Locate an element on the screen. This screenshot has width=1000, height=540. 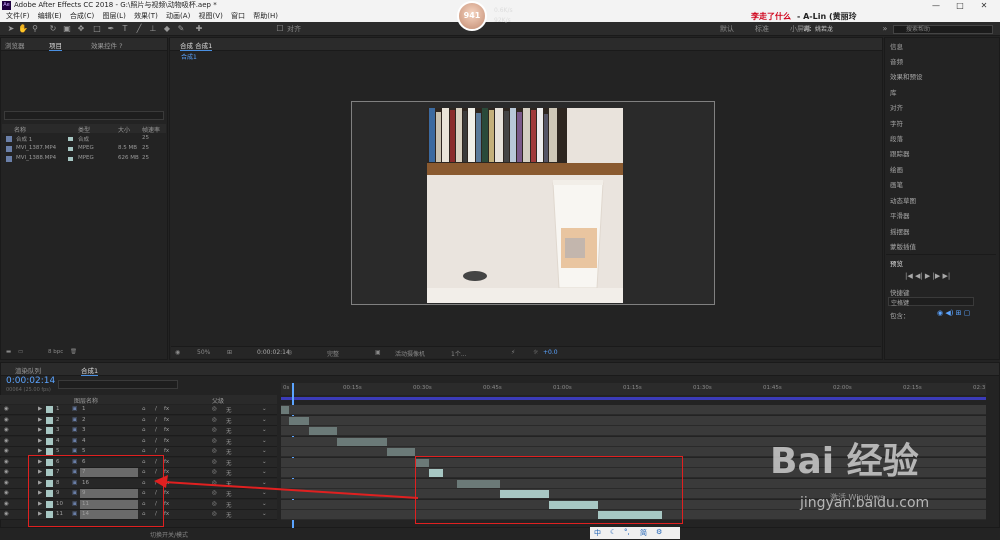
pen-tool-icon: ✒ is located at coordinates (111, 29).